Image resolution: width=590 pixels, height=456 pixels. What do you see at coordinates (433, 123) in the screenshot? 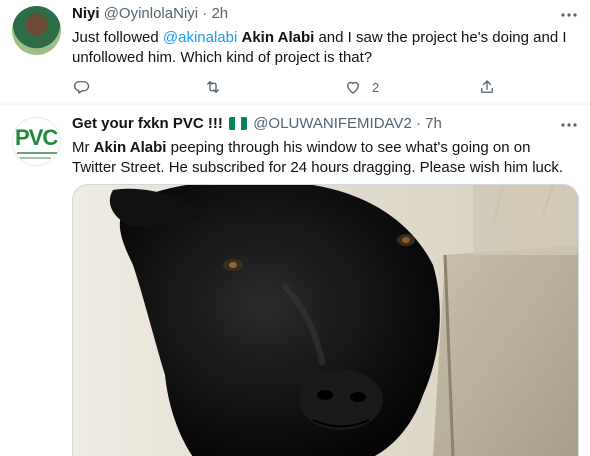
I see `tweet-time: 7h` at bounding box center [433, 123].